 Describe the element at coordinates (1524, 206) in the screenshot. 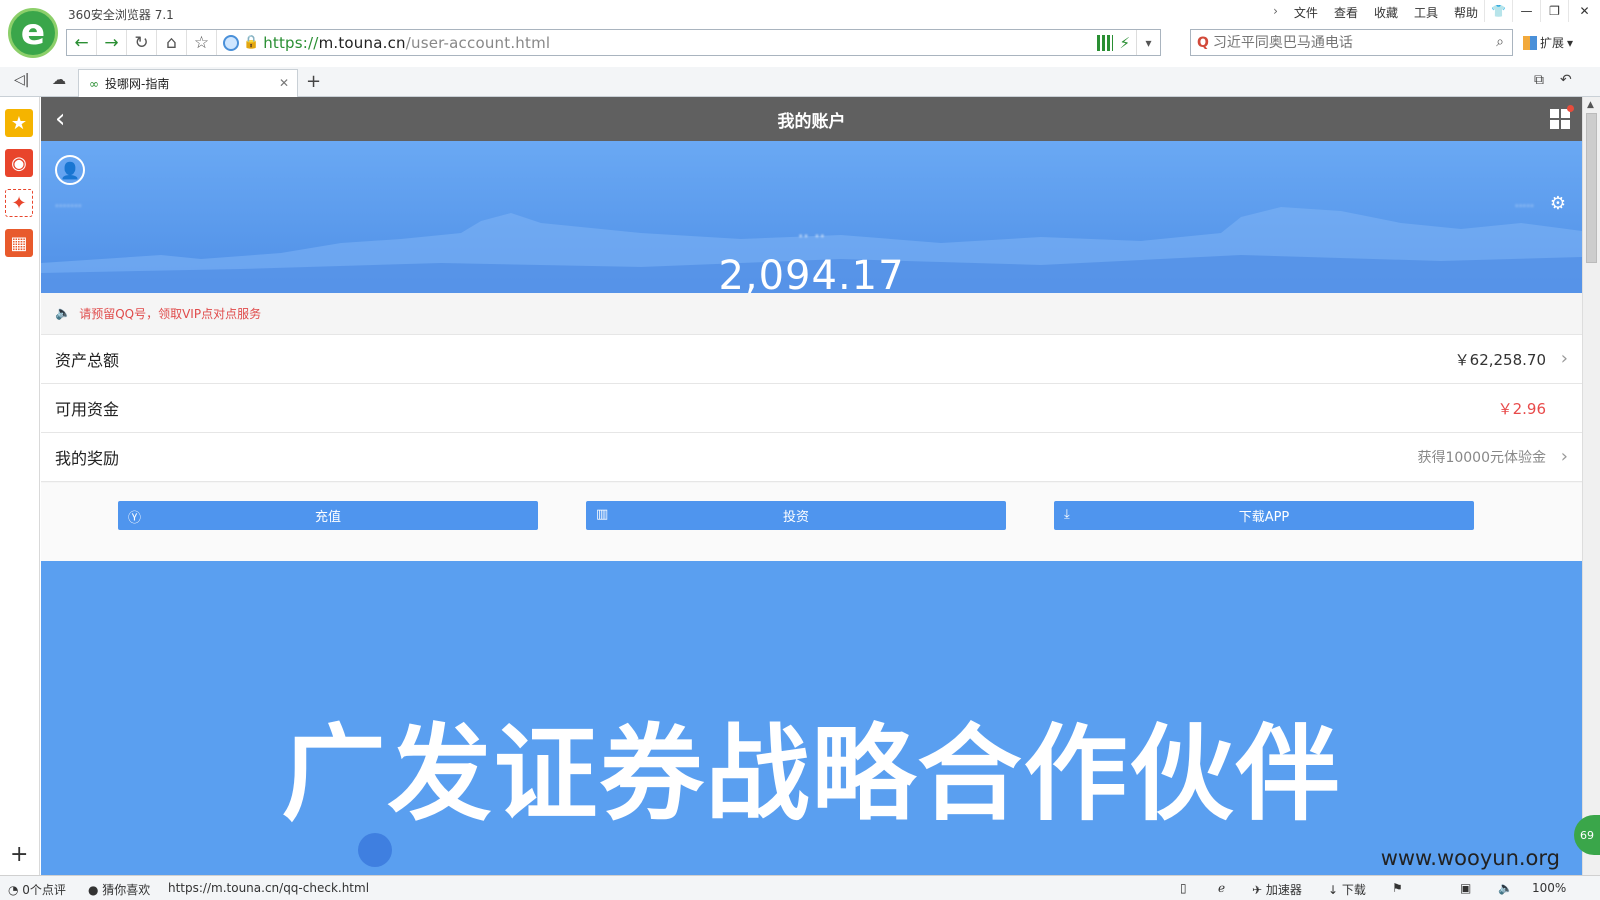

I see `vip-level-blurred: ·····` at that location.